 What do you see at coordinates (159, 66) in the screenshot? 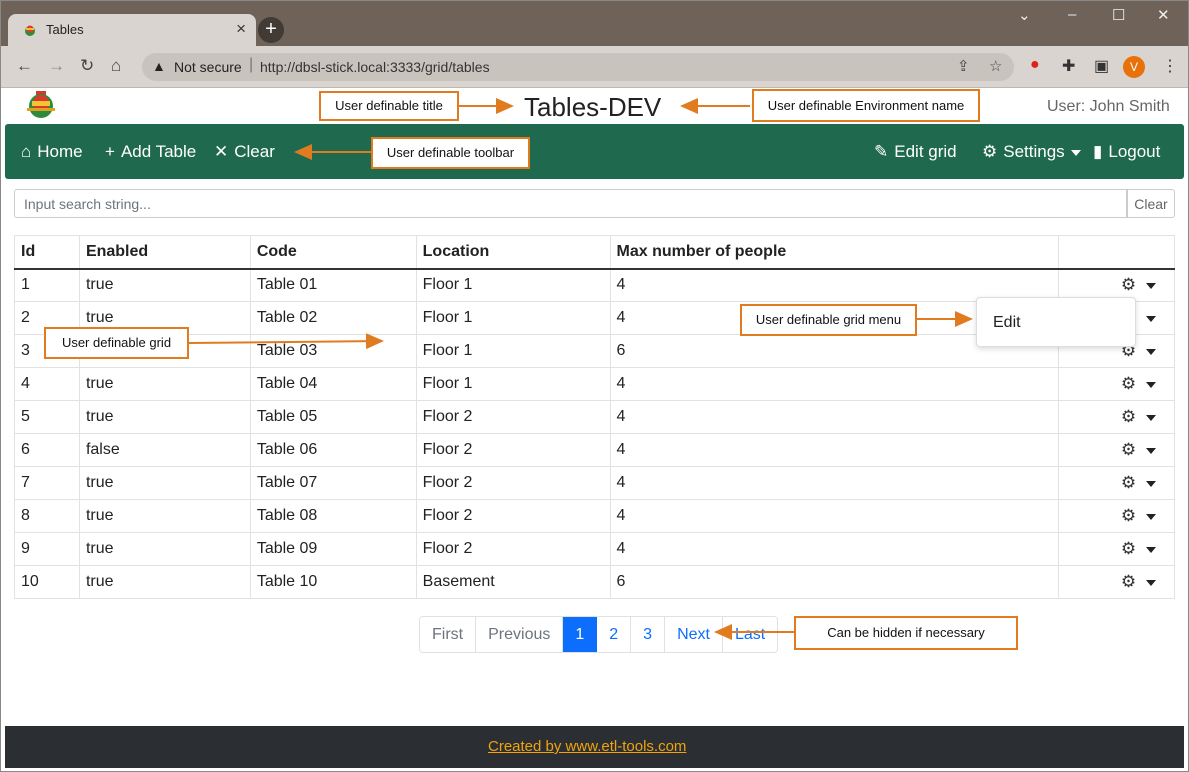
I see `warning-icon: ▲` at bounding box center [159, 66].